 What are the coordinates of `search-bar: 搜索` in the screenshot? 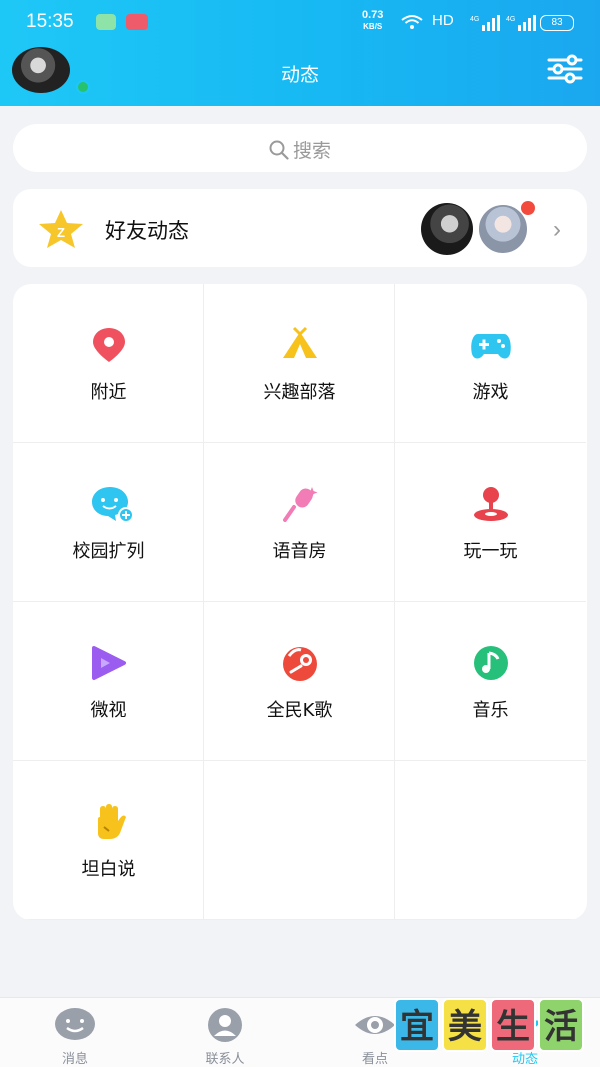 It's located at (300, 148).